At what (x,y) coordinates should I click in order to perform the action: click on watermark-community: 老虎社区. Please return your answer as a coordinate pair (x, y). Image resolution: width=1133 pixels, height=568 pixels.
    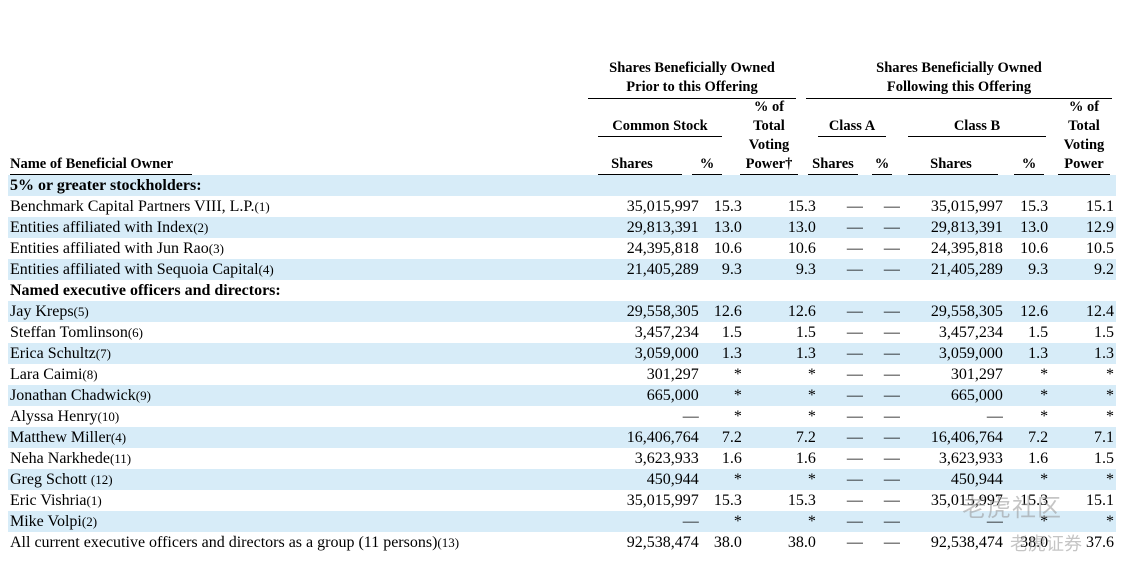
    Looking at the image, I should click on (1012, 508).